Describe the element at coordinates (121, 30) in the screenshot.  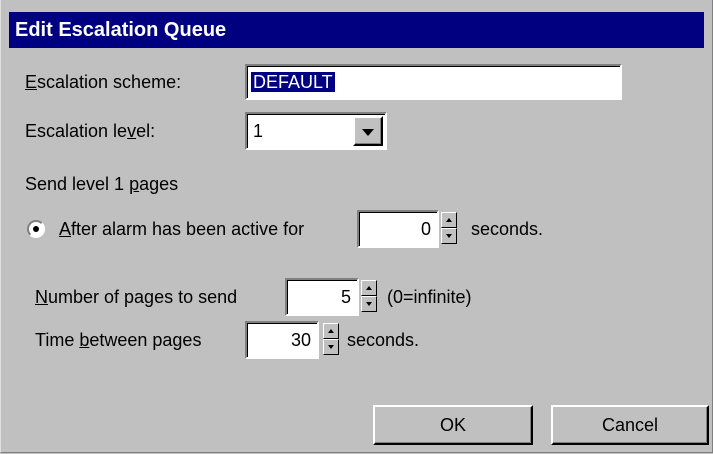
I see `dialog-title: Edit Escalation Queue` at that location.